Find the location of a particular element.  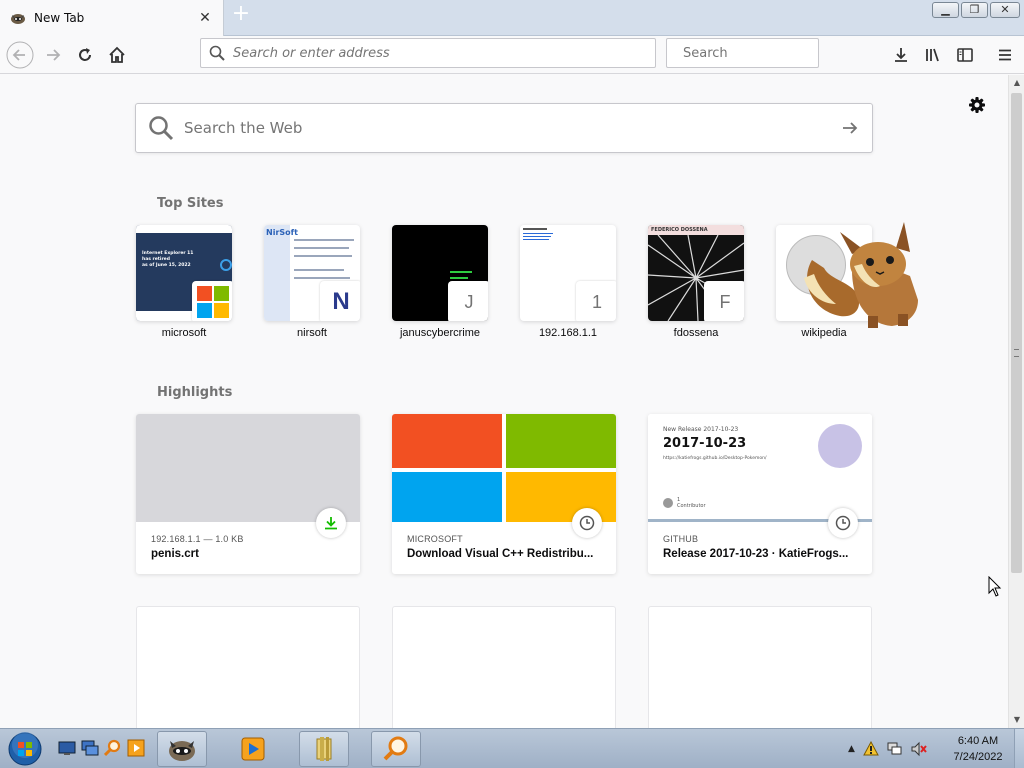

folder-icon is located at coordinates (324, 749).